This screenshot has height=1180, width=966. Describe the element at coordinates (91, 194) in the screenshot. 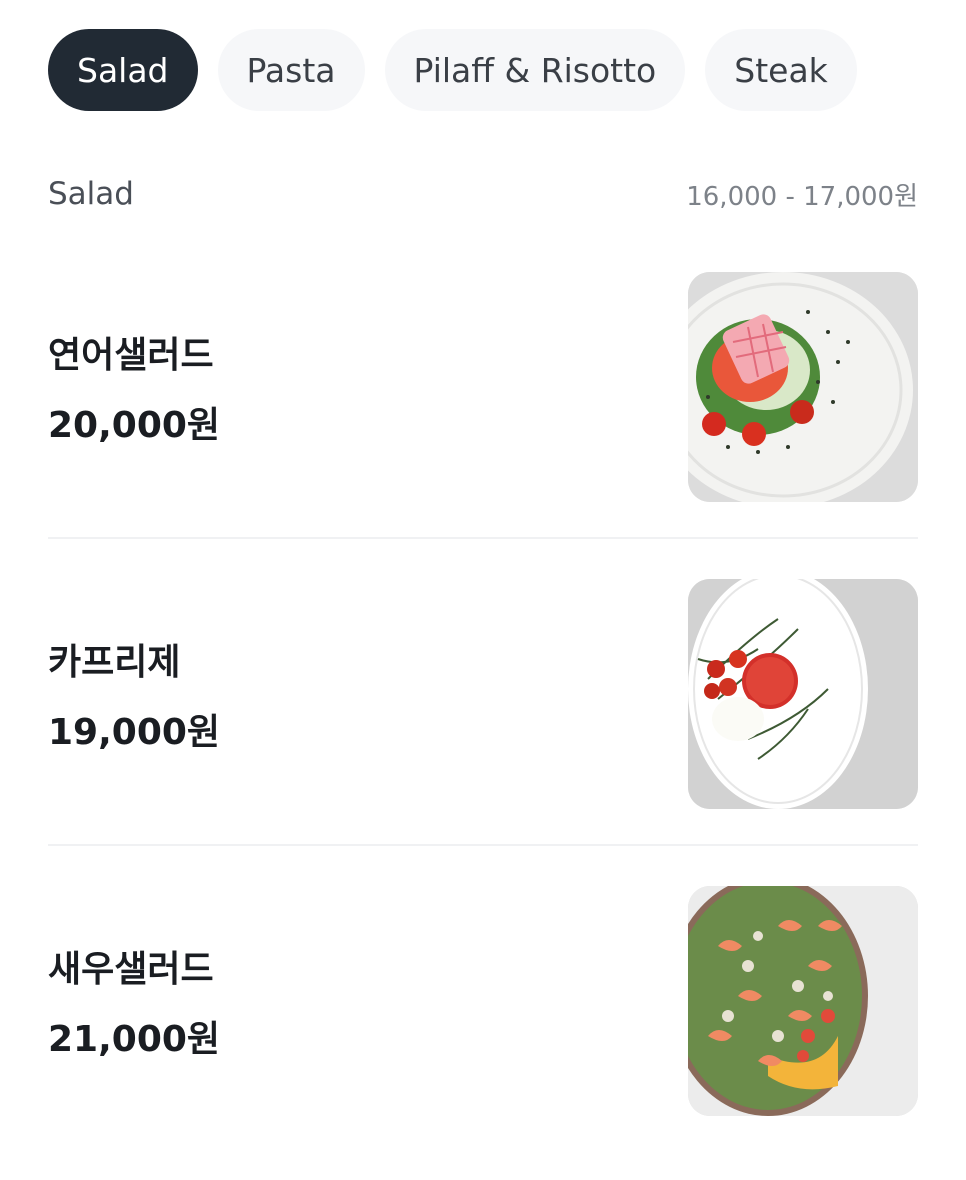

I see `section-title: Salad` at that location.